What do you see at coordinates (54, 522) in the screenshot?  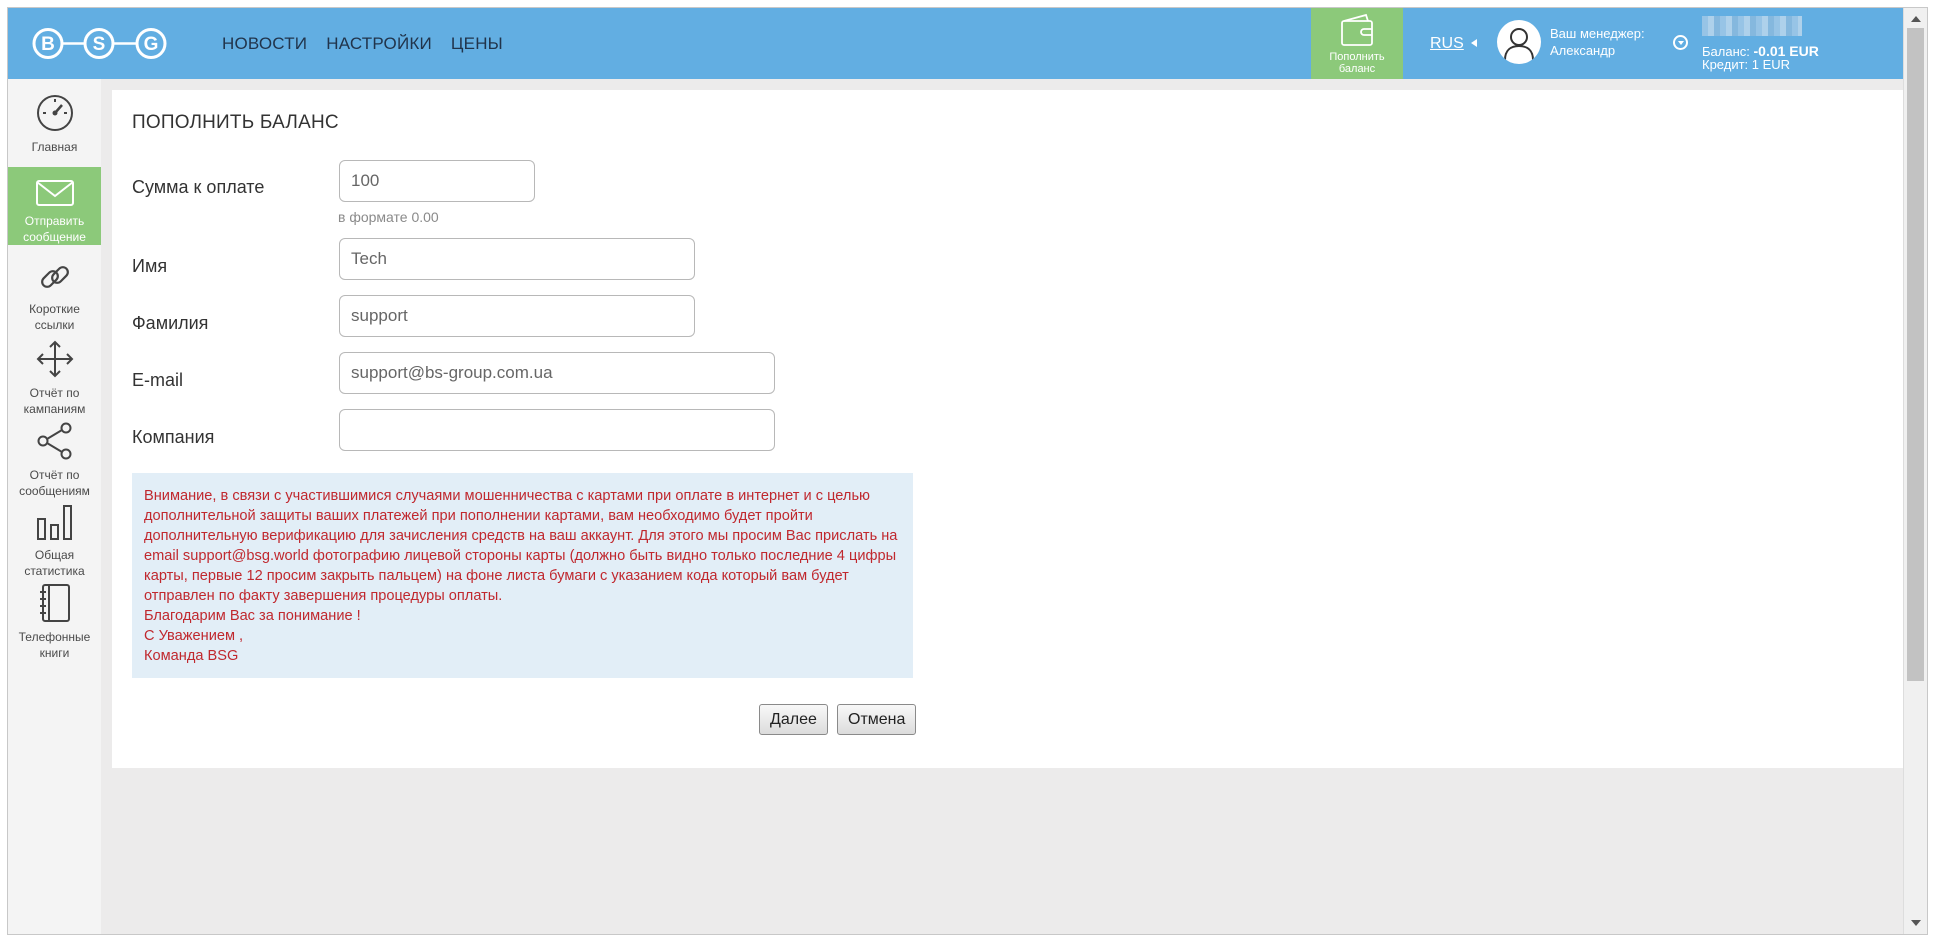 I see `bar-chart-icon` at bounding box center [54, 522].